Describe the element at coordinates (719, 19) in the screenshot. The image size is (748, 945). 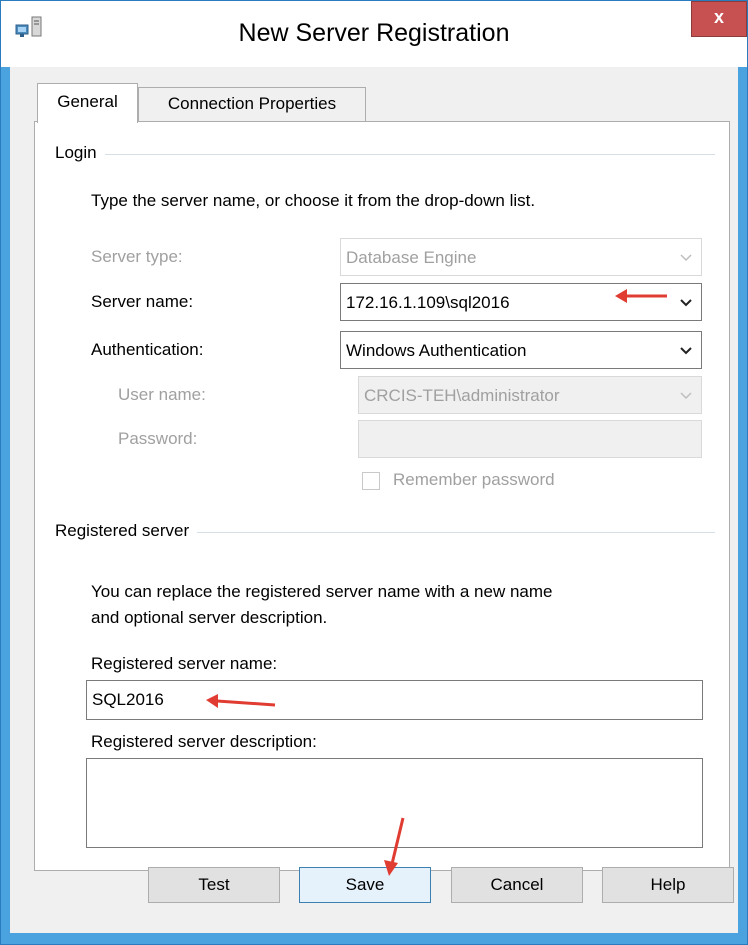
I see `close-button: x` at that location.